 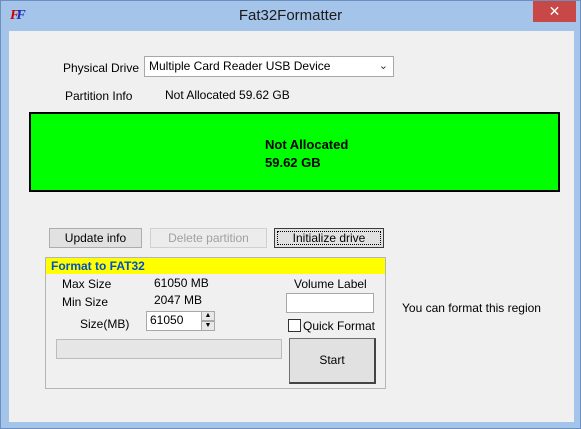 I want to click on size-label: Size(MB), so click(x=105, y=324).